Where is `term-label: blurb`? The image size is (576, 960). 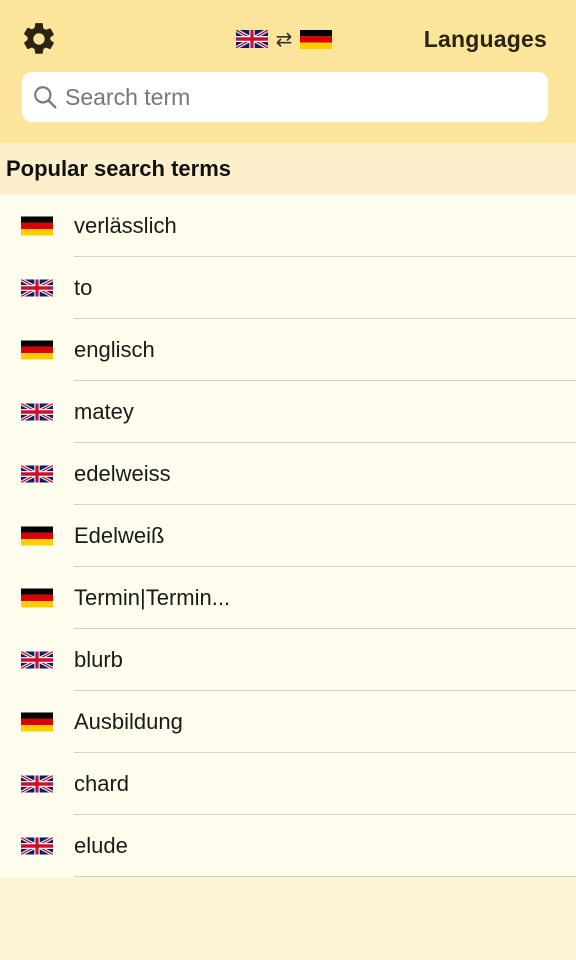 term-label: blurb is located at coordinates (98, 659).